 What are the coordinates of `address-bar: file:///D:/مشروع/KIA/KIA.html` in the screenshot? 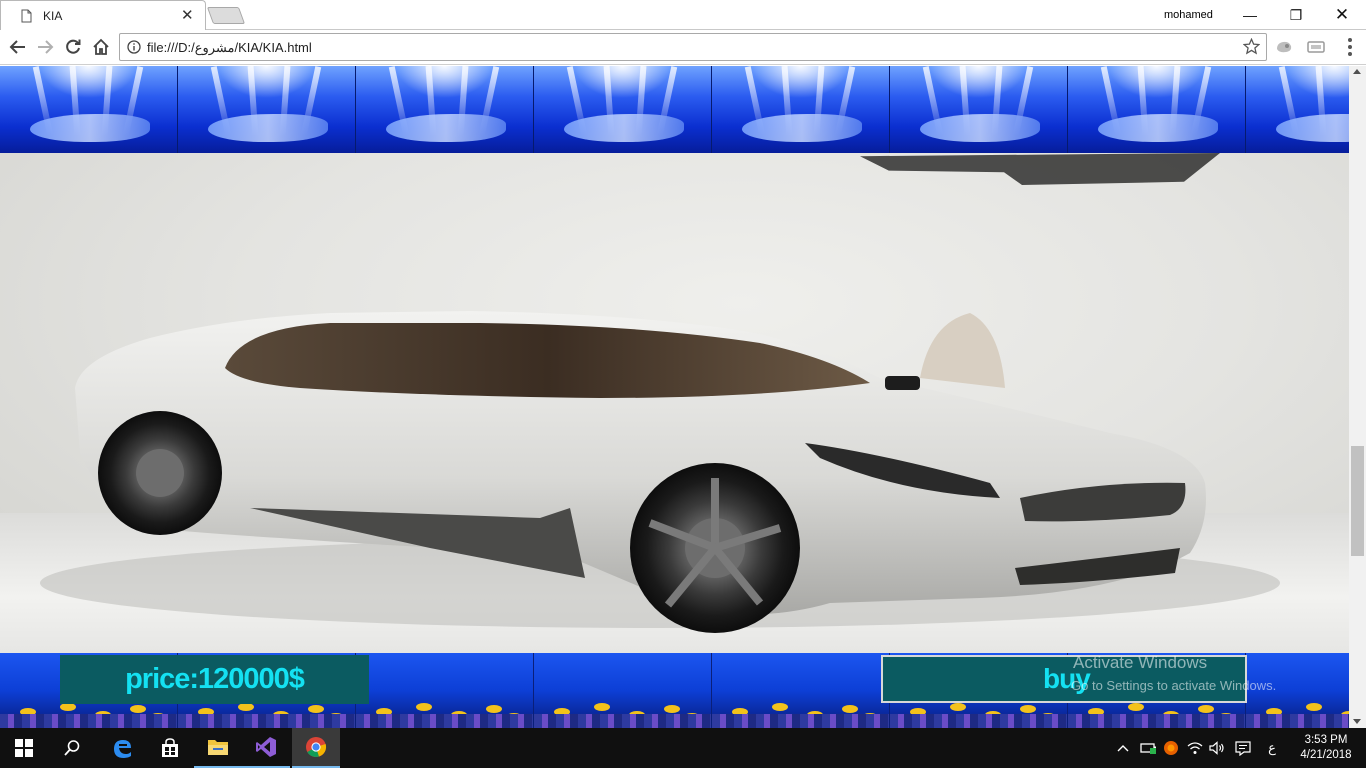 It's located at (693, 47).